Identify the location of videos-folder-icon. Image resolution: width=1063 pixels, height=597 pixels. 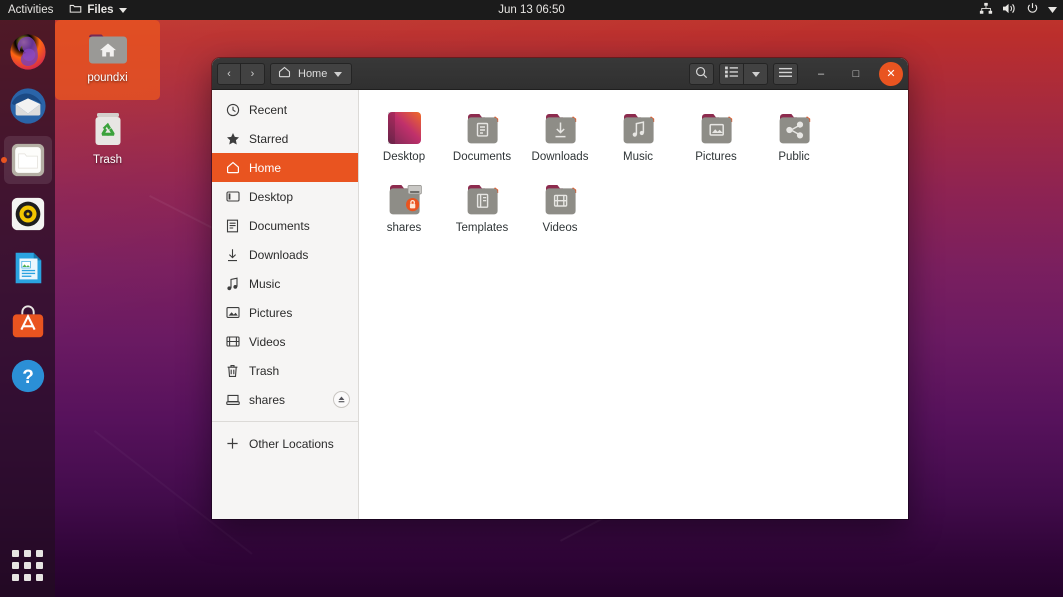
(560, 196).